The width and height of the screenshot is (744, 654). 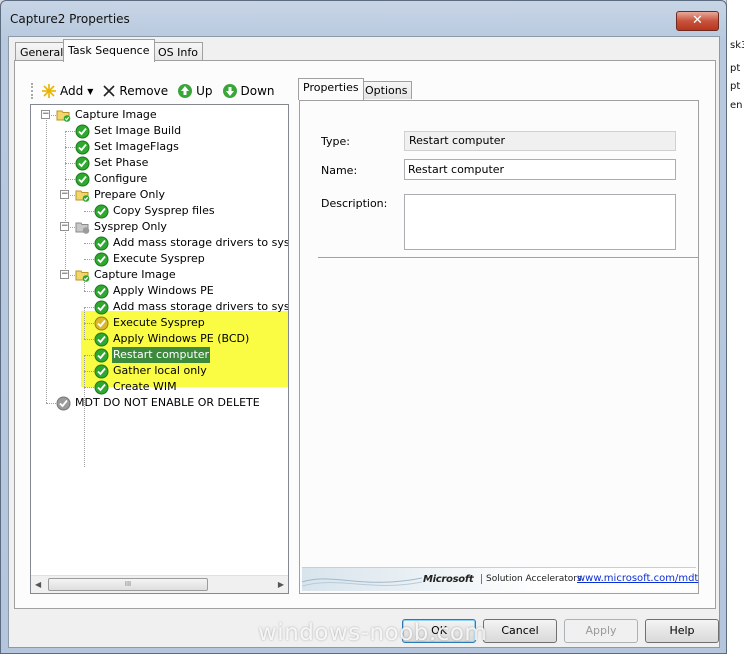 What do you see at coordinates (101, 323) in the screenshot?
I see `check-yellow-icon` at bounding box center [101, 323].